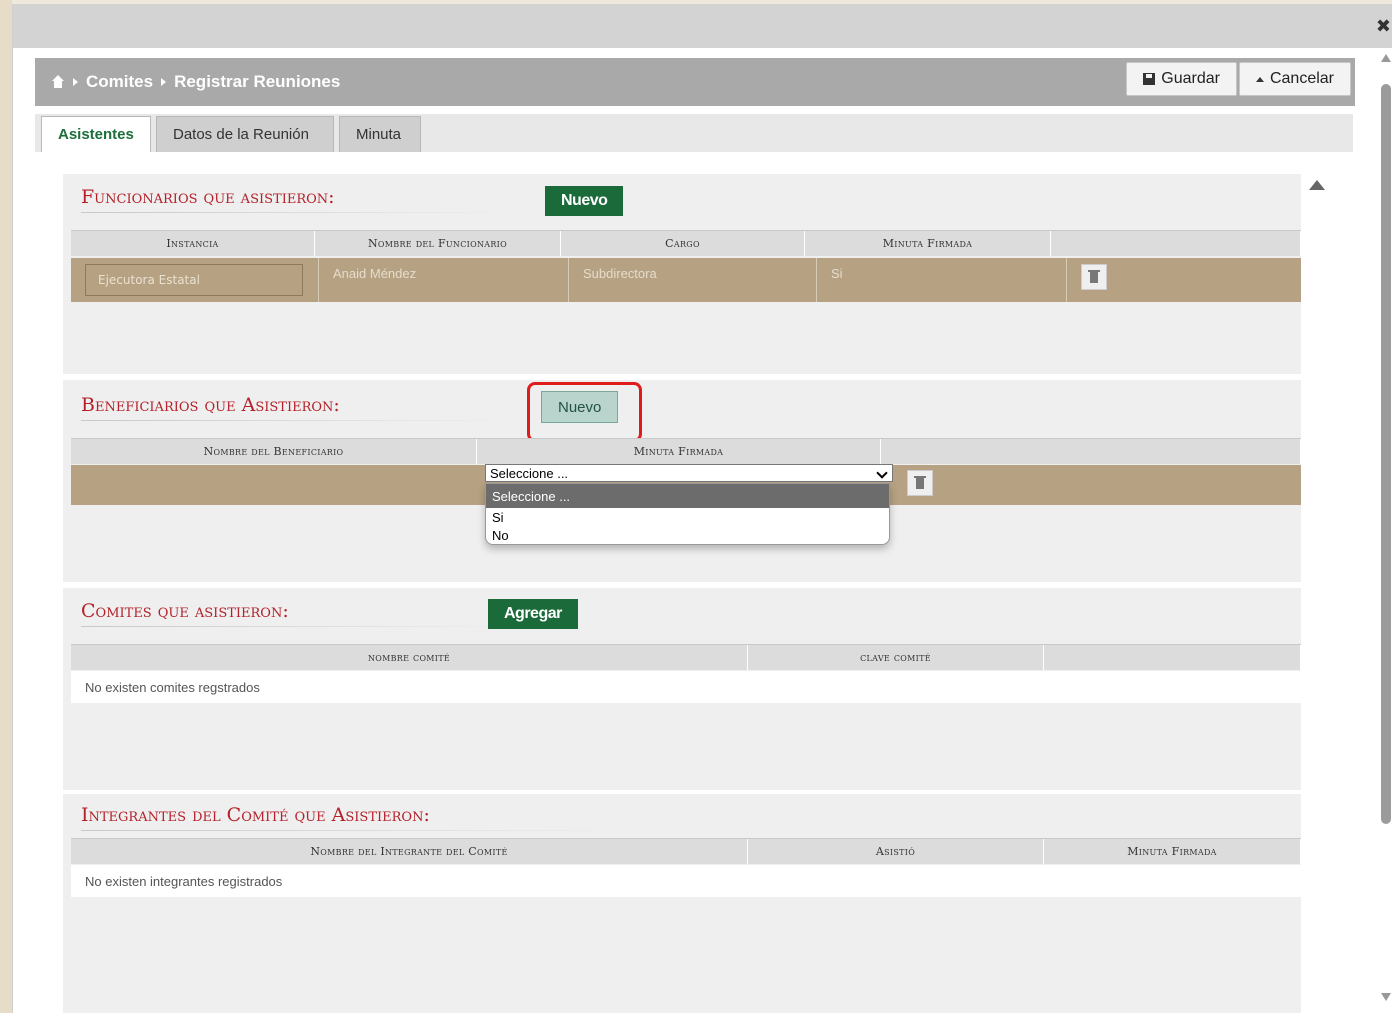  What do you see at coordinates (245, 134) in the screenshot?
I see `tab-datos-reunion: Datos de la Reunión` at bounding box center [245, 134].